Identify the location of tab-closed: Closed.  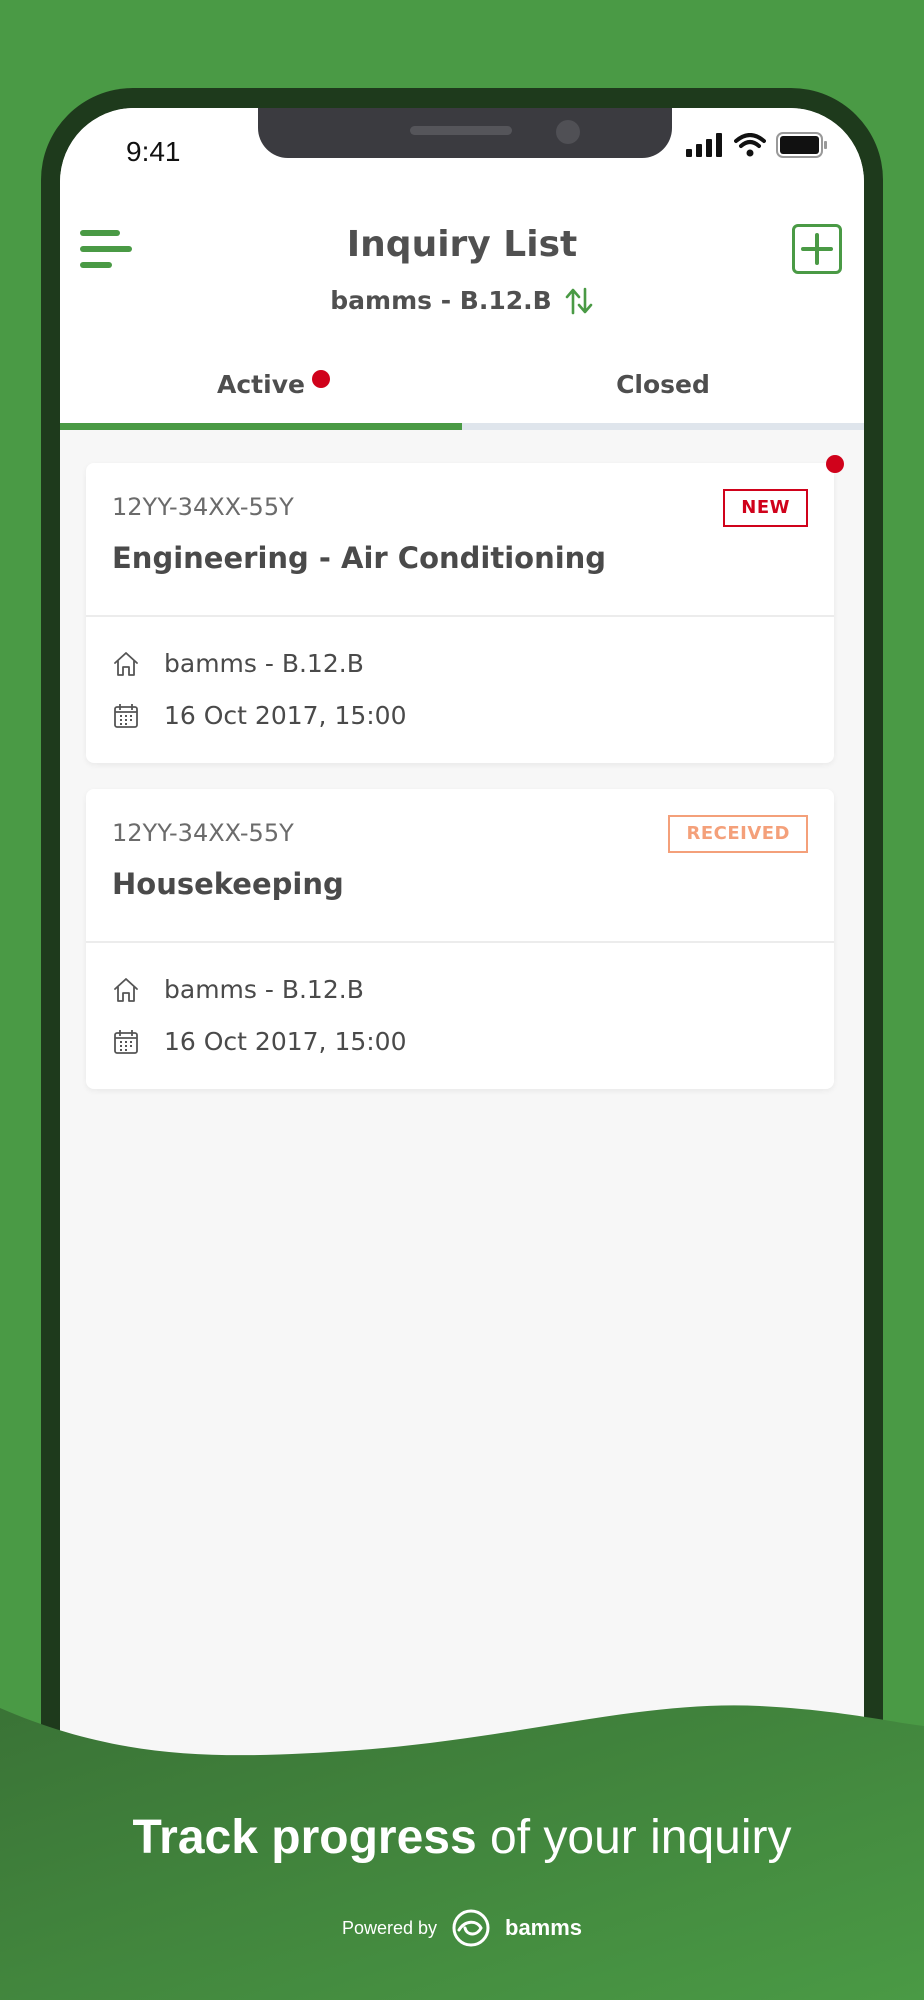
(663, 389).